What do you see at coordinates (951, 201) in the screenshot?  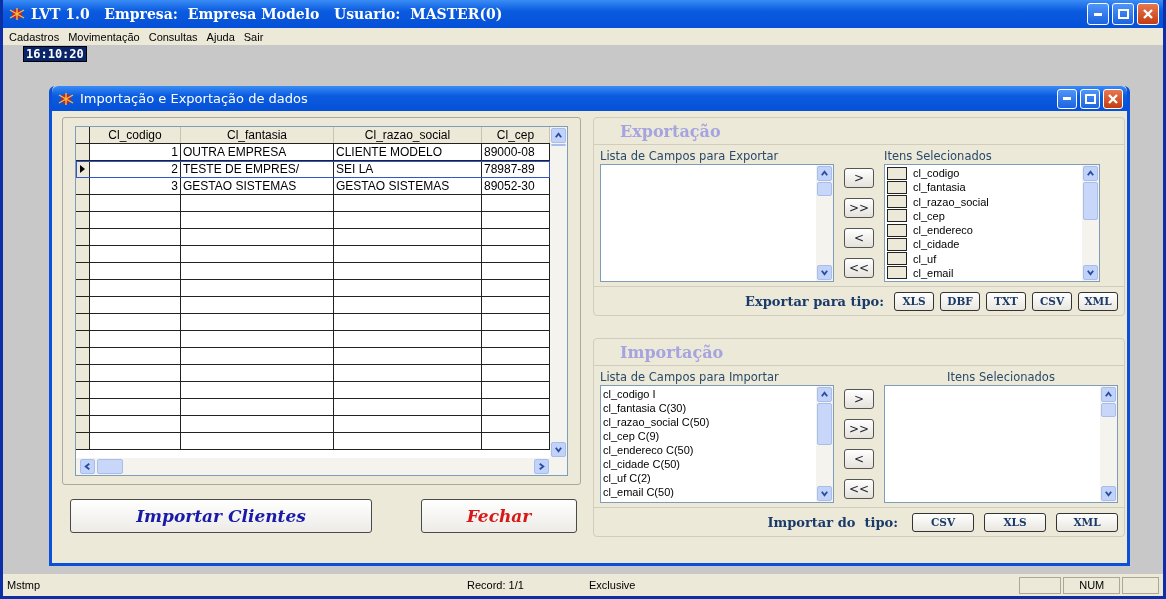 I see `list-item: cl_razao_social` at bounding box center [951, 201].